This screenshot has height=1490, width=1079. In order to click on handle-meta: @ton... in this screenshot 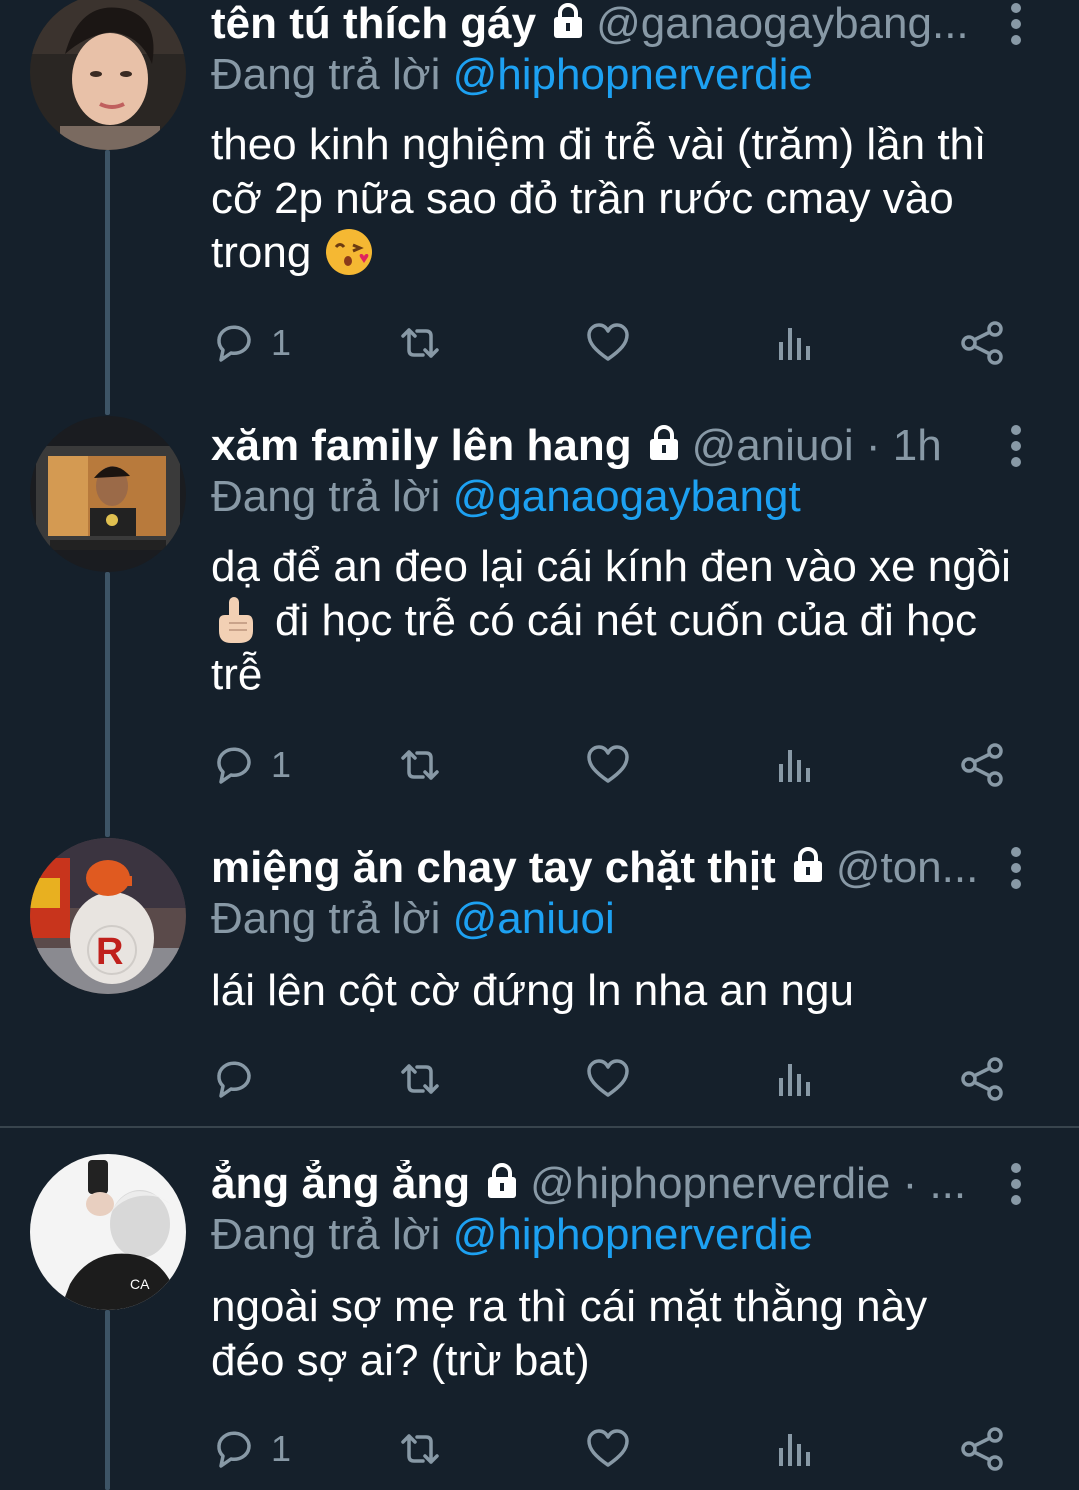, I will do `click(907, 868)`.